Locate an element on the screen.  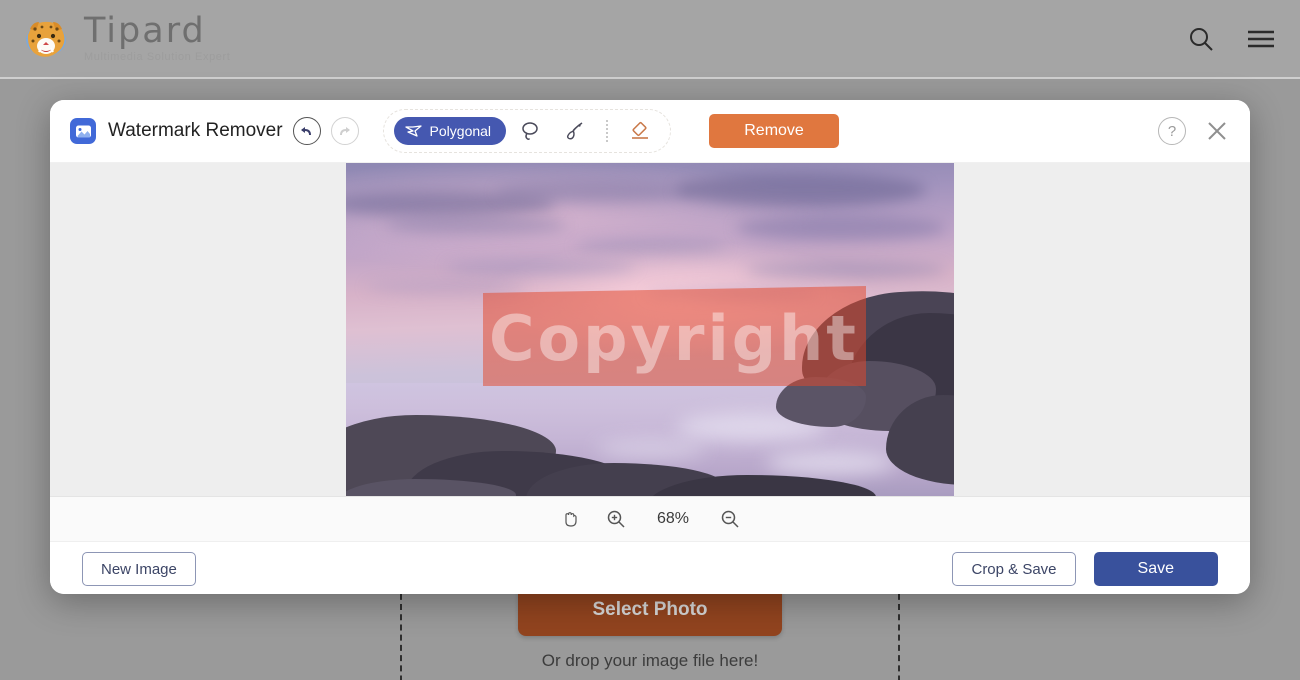
tool-polygonal-label: Polygonal is located at coordinates (460, 131).